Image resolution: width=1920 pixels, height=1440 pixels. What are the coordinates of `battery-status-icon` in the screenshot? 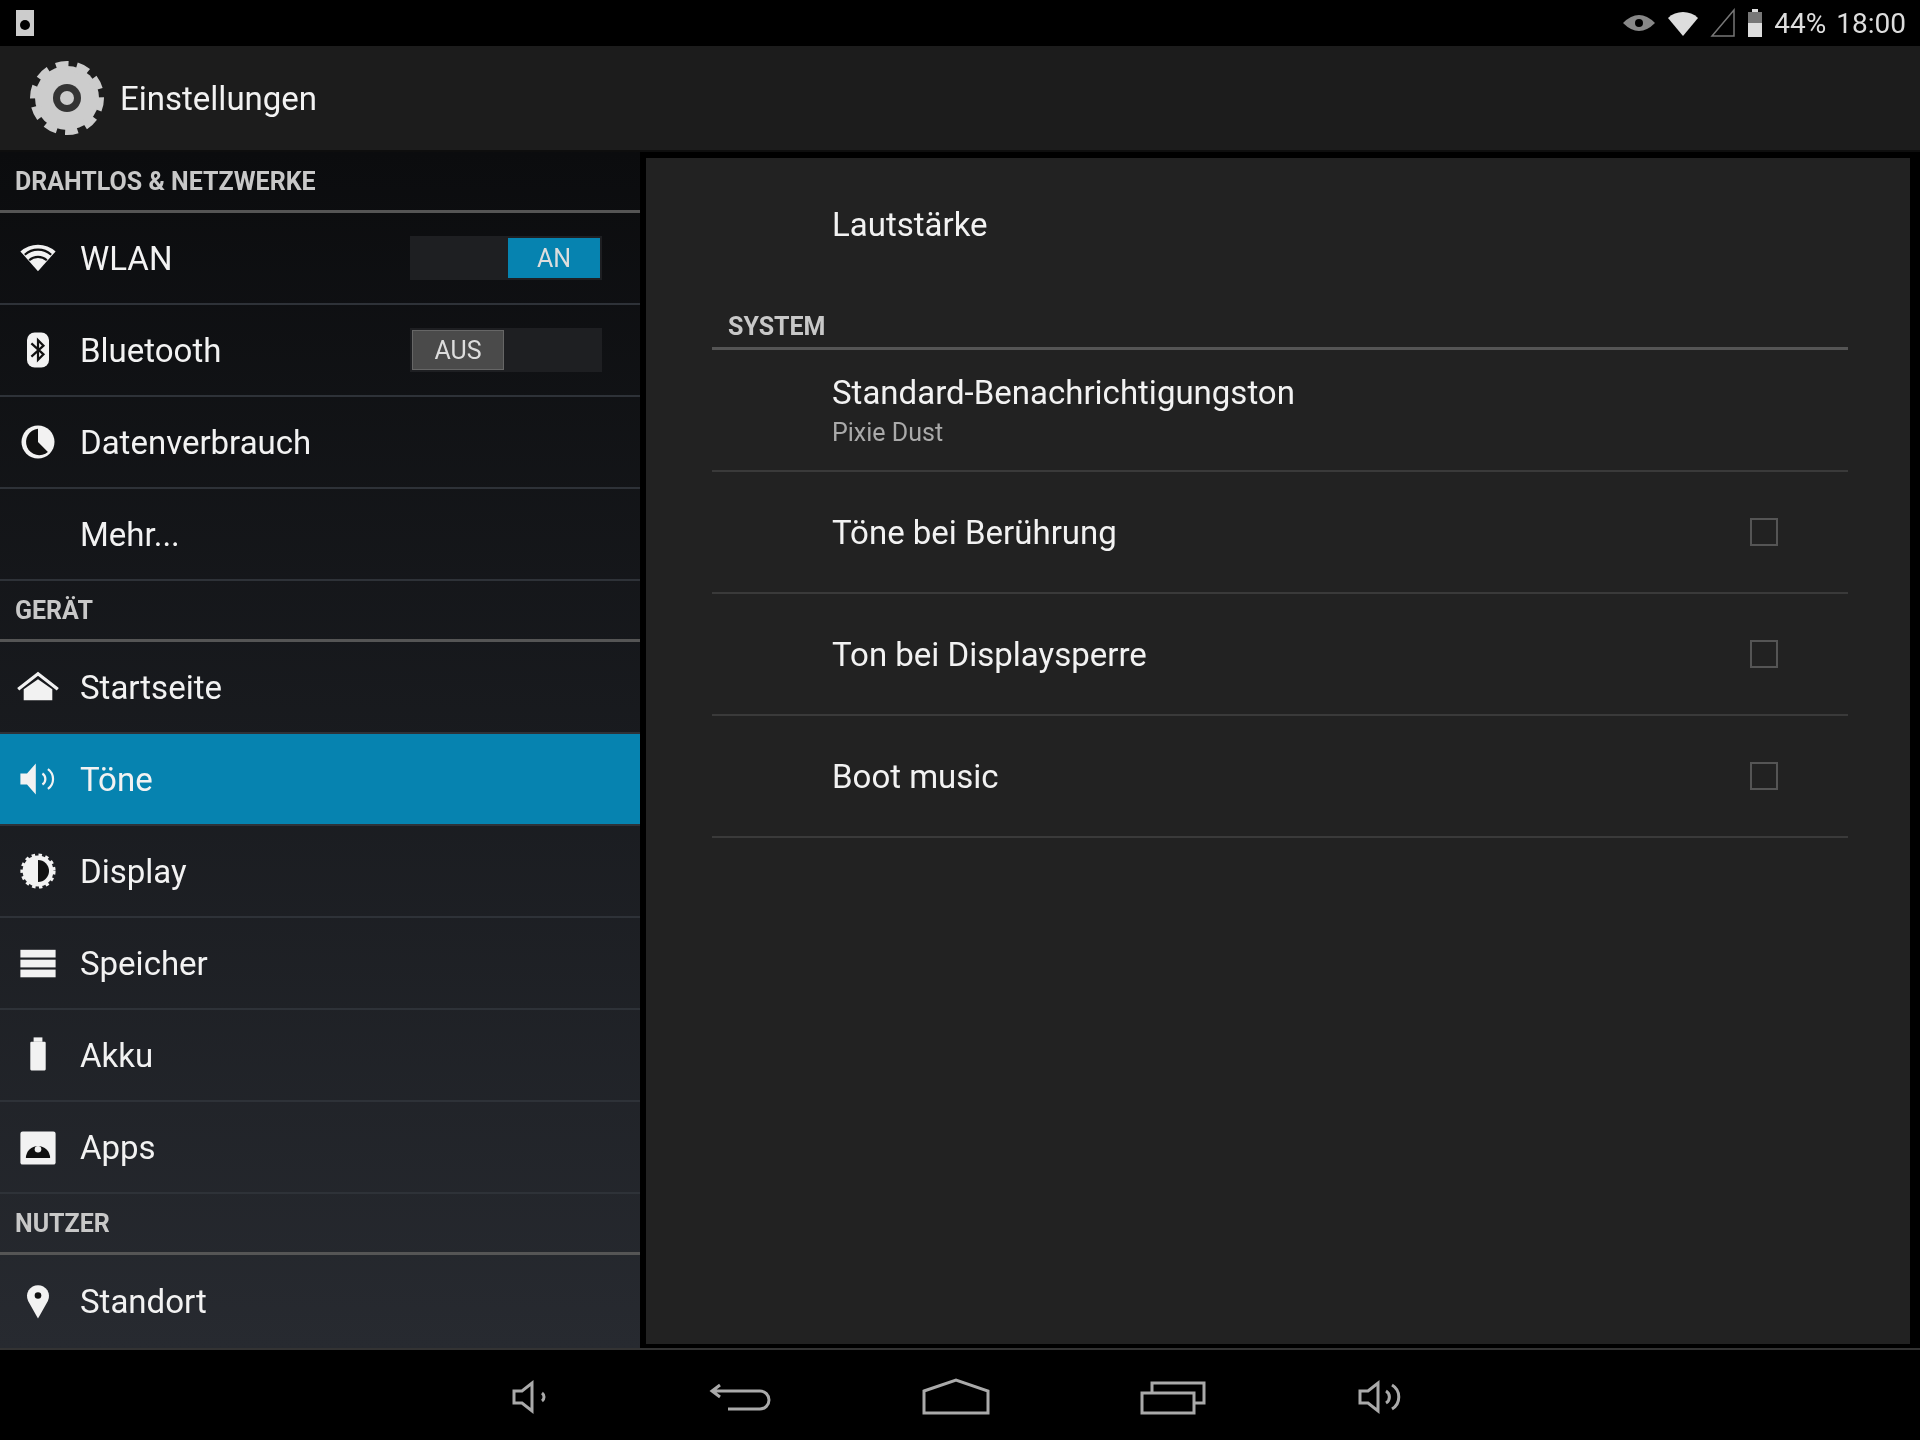 It's located at (1755, 23).